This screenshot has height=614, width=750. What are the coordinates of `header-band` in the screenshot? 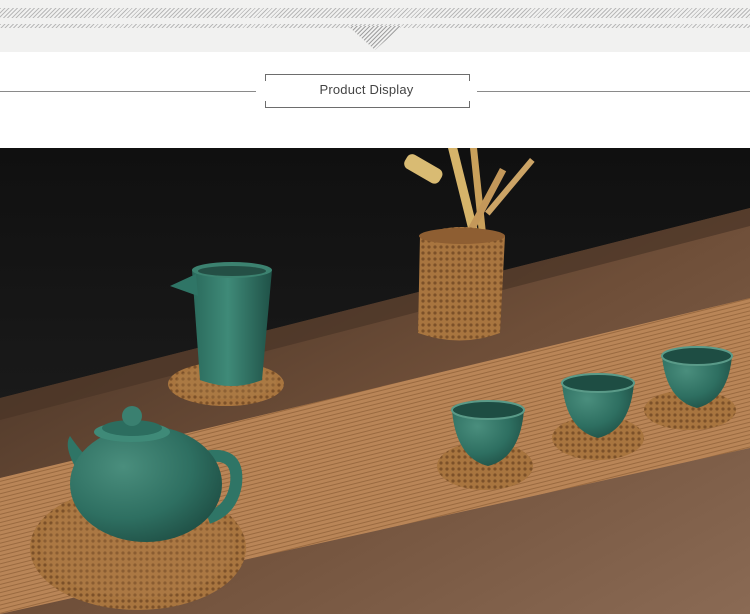 It's located at (375, 26).